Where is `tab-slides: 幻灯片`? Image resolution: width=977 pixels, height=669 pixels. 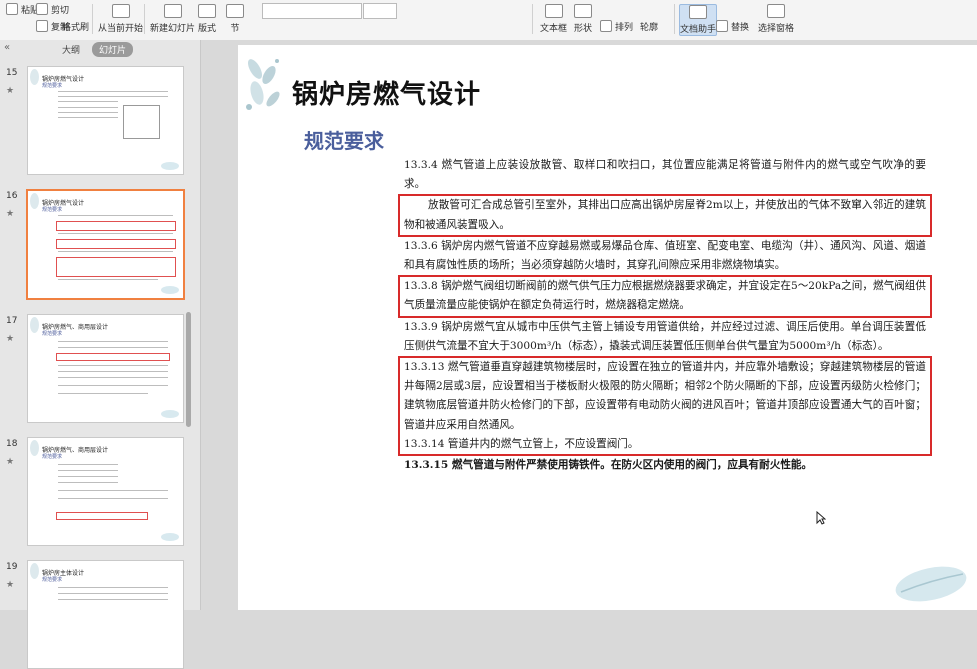
tab-slides: 幻灯片 is located at coordinates (113, 49).